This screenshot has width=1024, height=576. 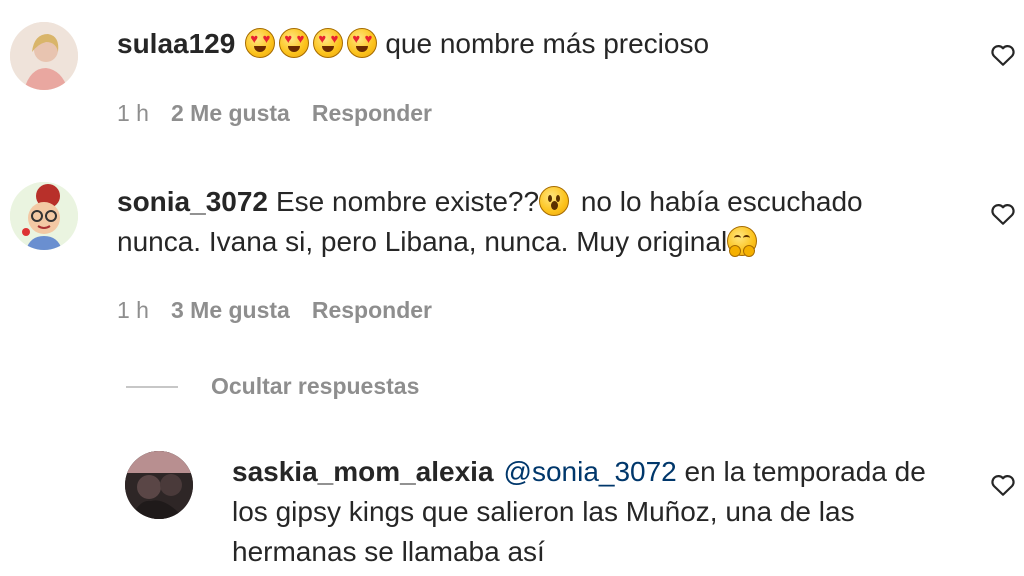 What do you see at coordinates (388, 551) in the screenshot?
I see `comment-body: hermanas se llamaba así` at bounding box center [388, 551].